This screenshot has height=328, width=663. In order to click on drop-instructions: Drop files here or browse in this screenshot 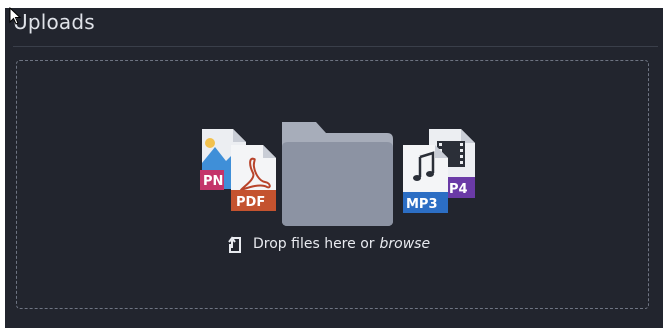, I will do `click(327, 244)`.